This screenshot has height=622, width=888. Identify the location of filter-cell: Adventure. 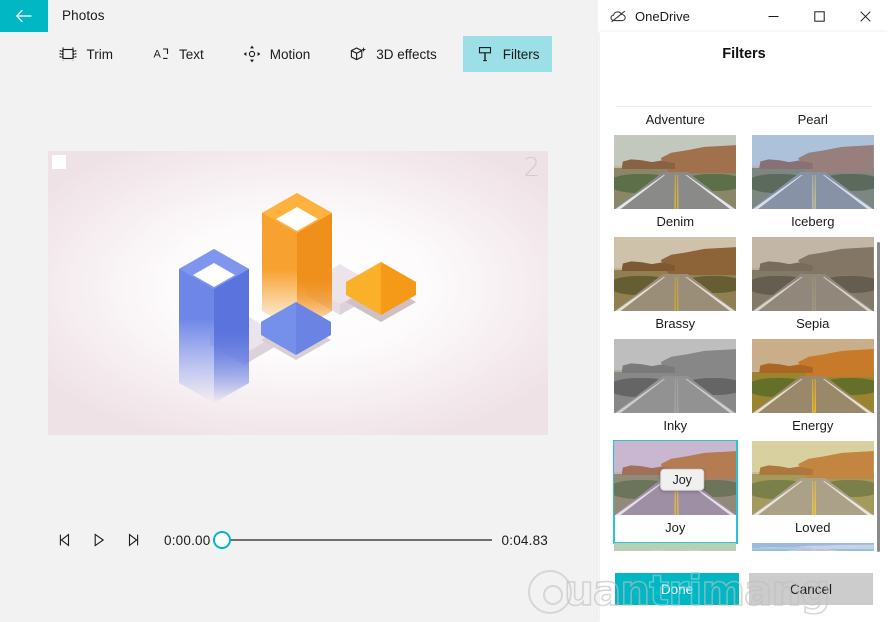
(675, 121).